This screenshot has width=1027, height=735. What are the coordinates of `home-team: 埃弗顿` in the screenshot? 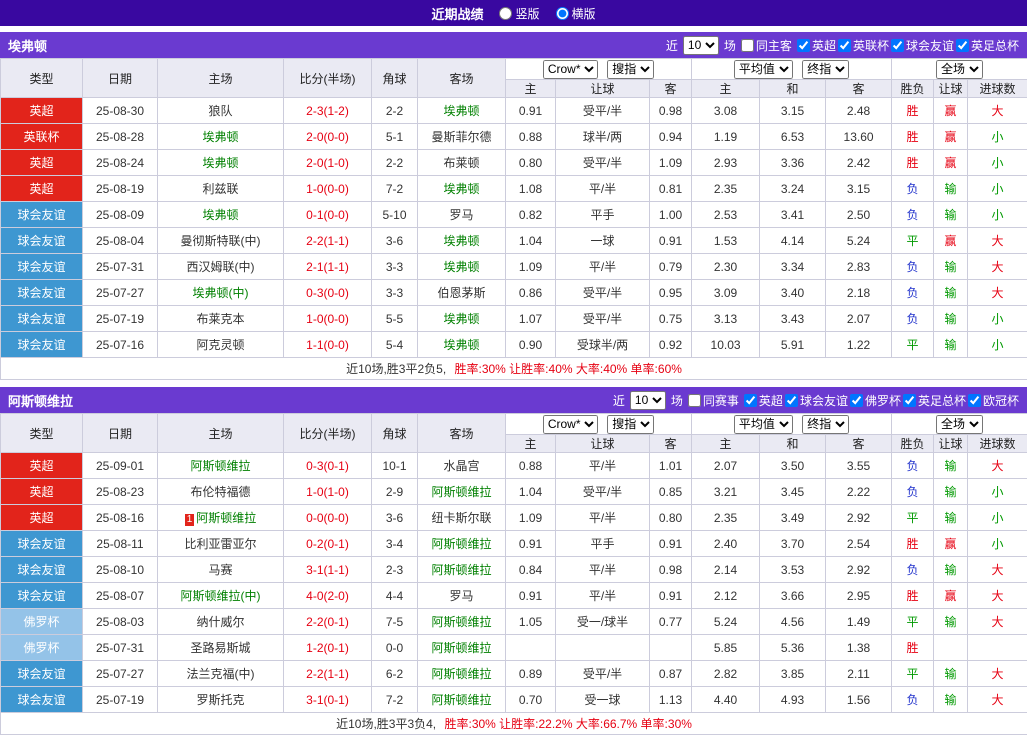 It's located at (220, 162).